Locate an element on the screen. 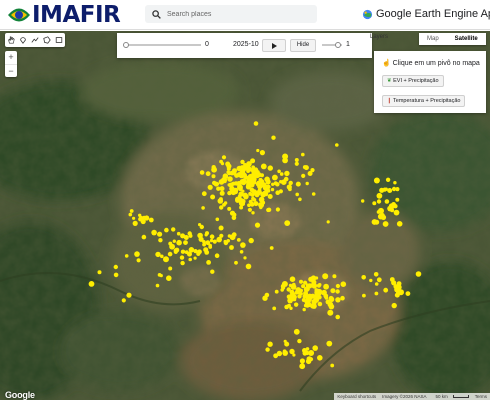 The image size is (490, 400). zoom-in-button: + is located at coordinates (11, 57).